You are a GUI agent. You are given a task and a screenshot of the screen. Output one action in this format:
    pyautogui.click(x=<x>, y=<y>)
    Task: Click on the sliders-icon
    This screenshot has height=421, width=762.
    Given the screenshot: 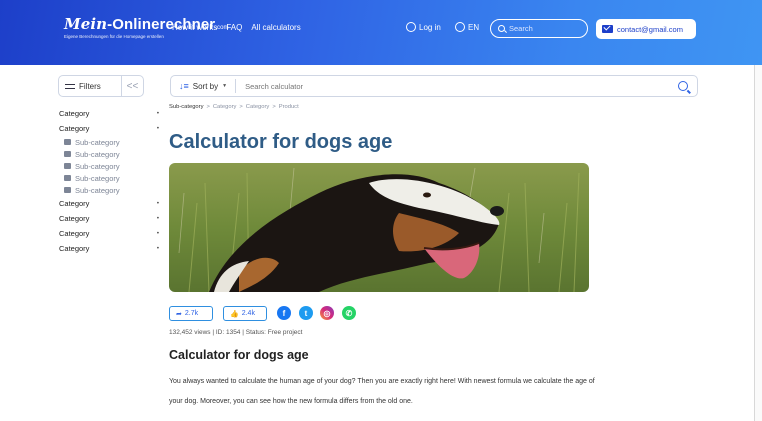 What is the action you would take?
    pyautogui.click(x=70, y=86)
    